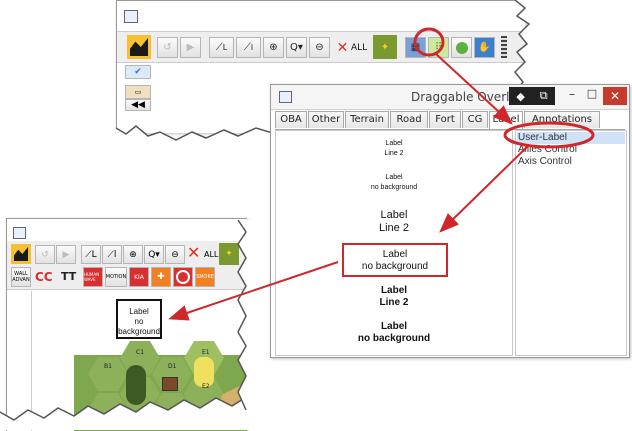 The height and width of the screenshot is (431, 632). What do you see at coordinates (385, 47) in the screenshot?
I see `counter-button: ✦` at bounding box center [385, 47].